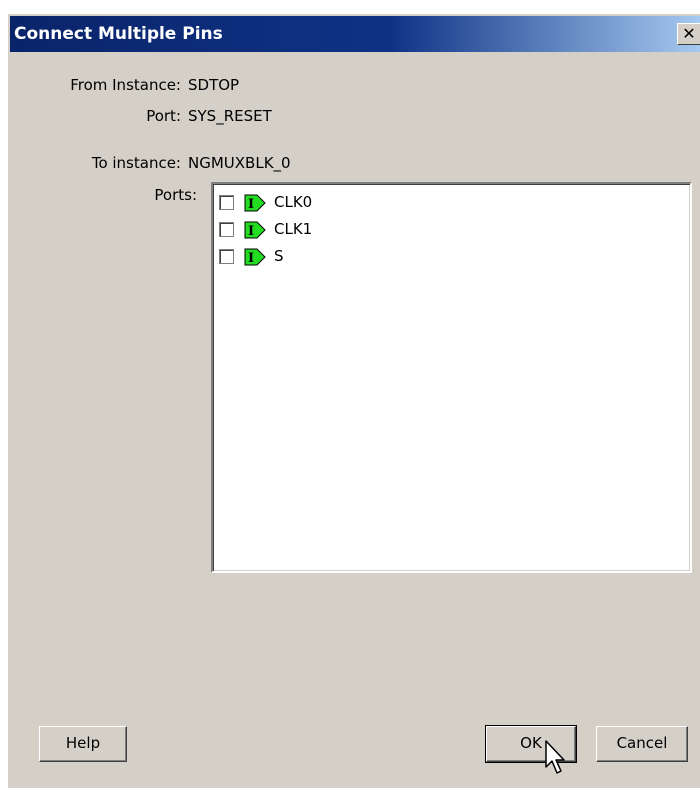  I want to click on port-name: CLK0, so click(293, 202).